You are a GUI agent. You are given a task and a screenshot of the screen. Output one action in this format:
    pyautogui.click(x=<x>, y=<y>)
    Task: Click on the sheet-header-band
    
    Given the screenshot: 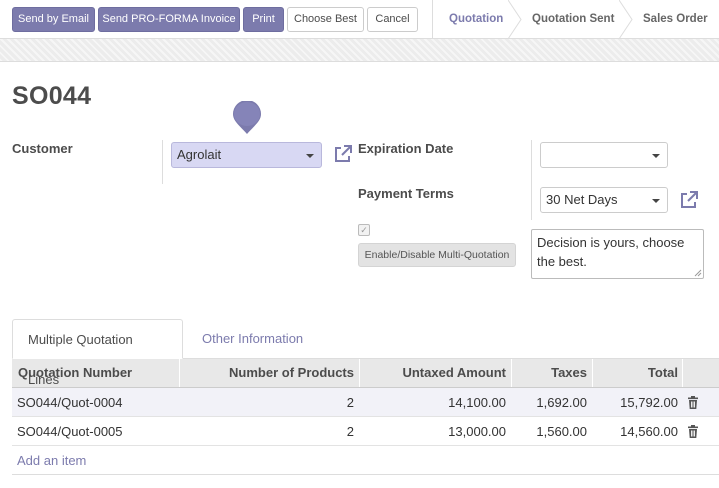 What is the action you would take?
    pyautogui.click(x=359, y=50)
    